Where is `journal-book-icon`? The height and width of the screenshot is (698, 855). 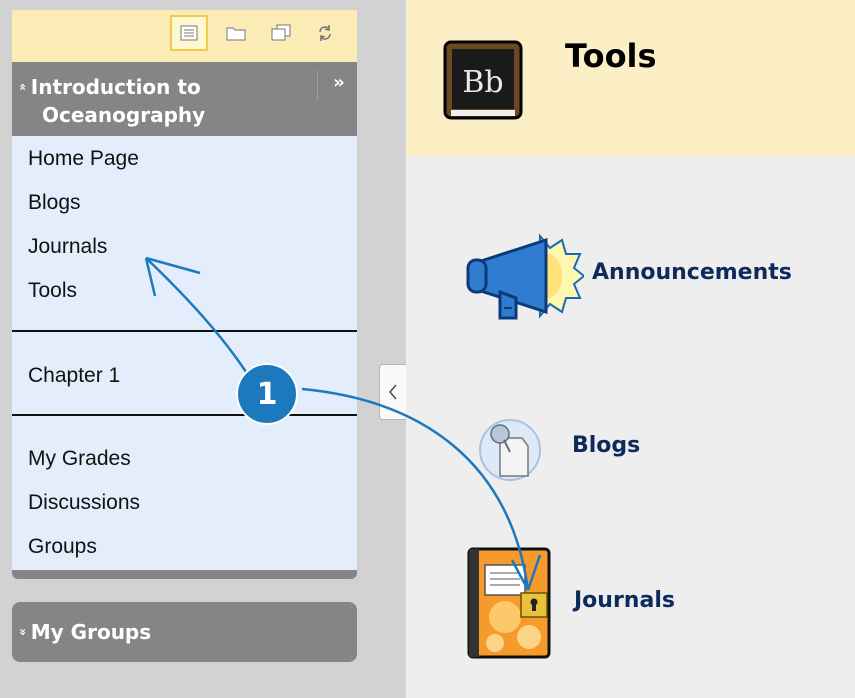 journal-book-icon is located at coordinates (509, 604).